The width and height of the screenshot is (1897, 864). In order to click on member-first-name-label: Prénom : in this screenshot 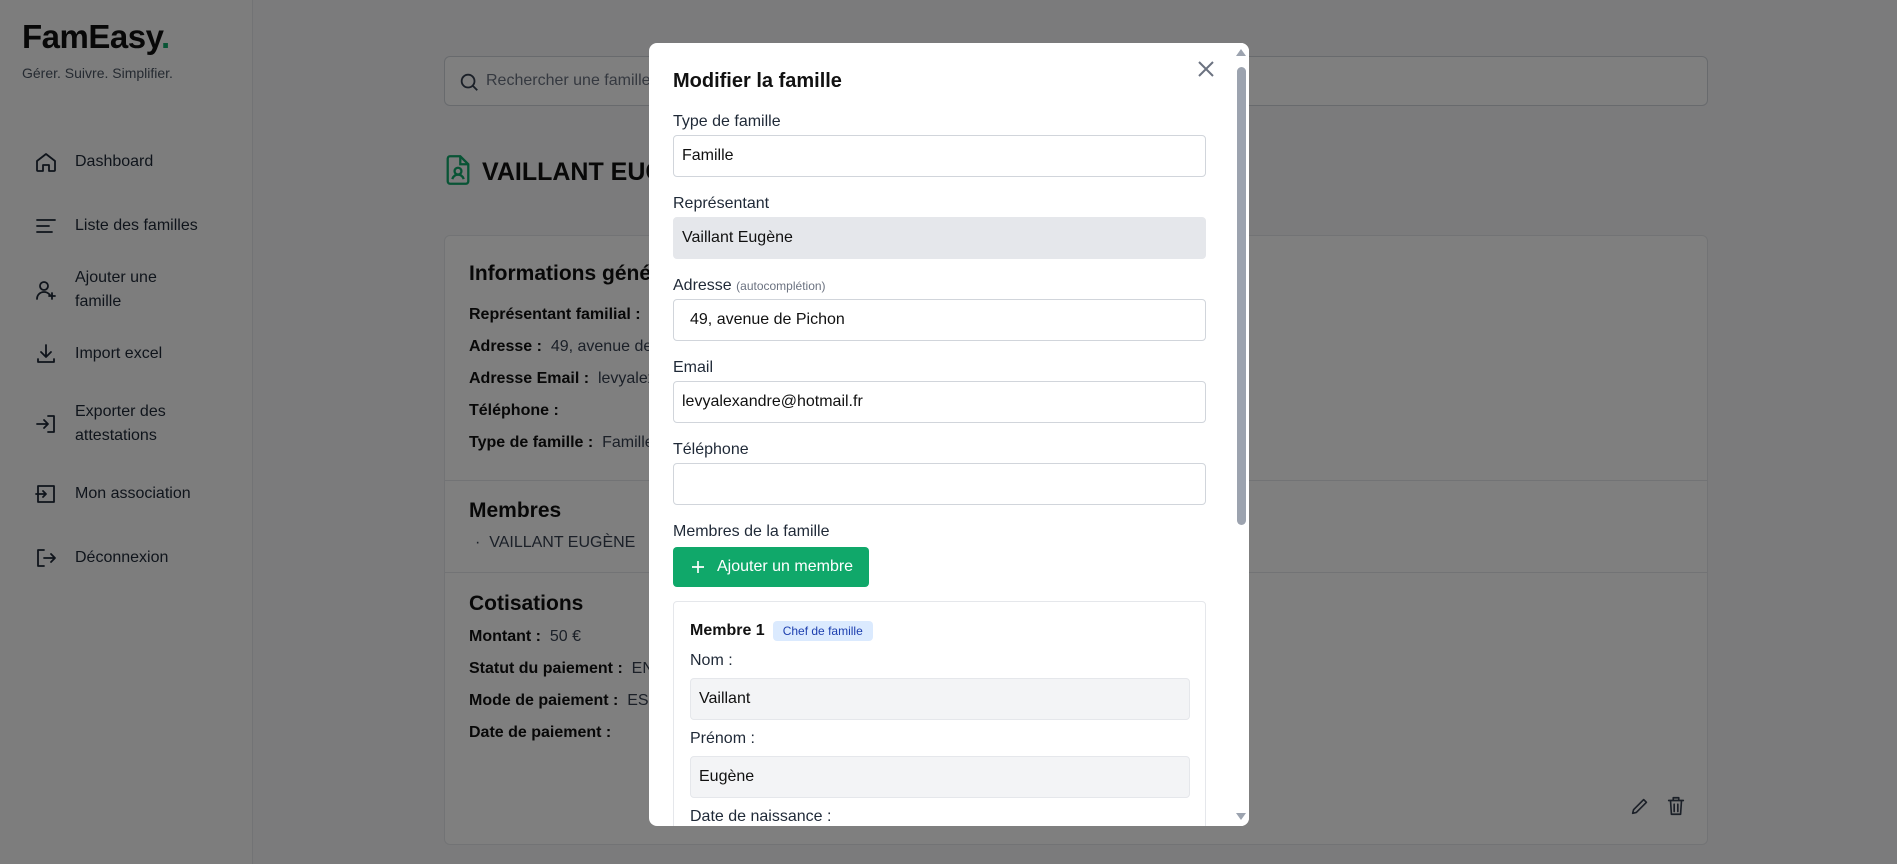, I will do `click(722, 738)`.